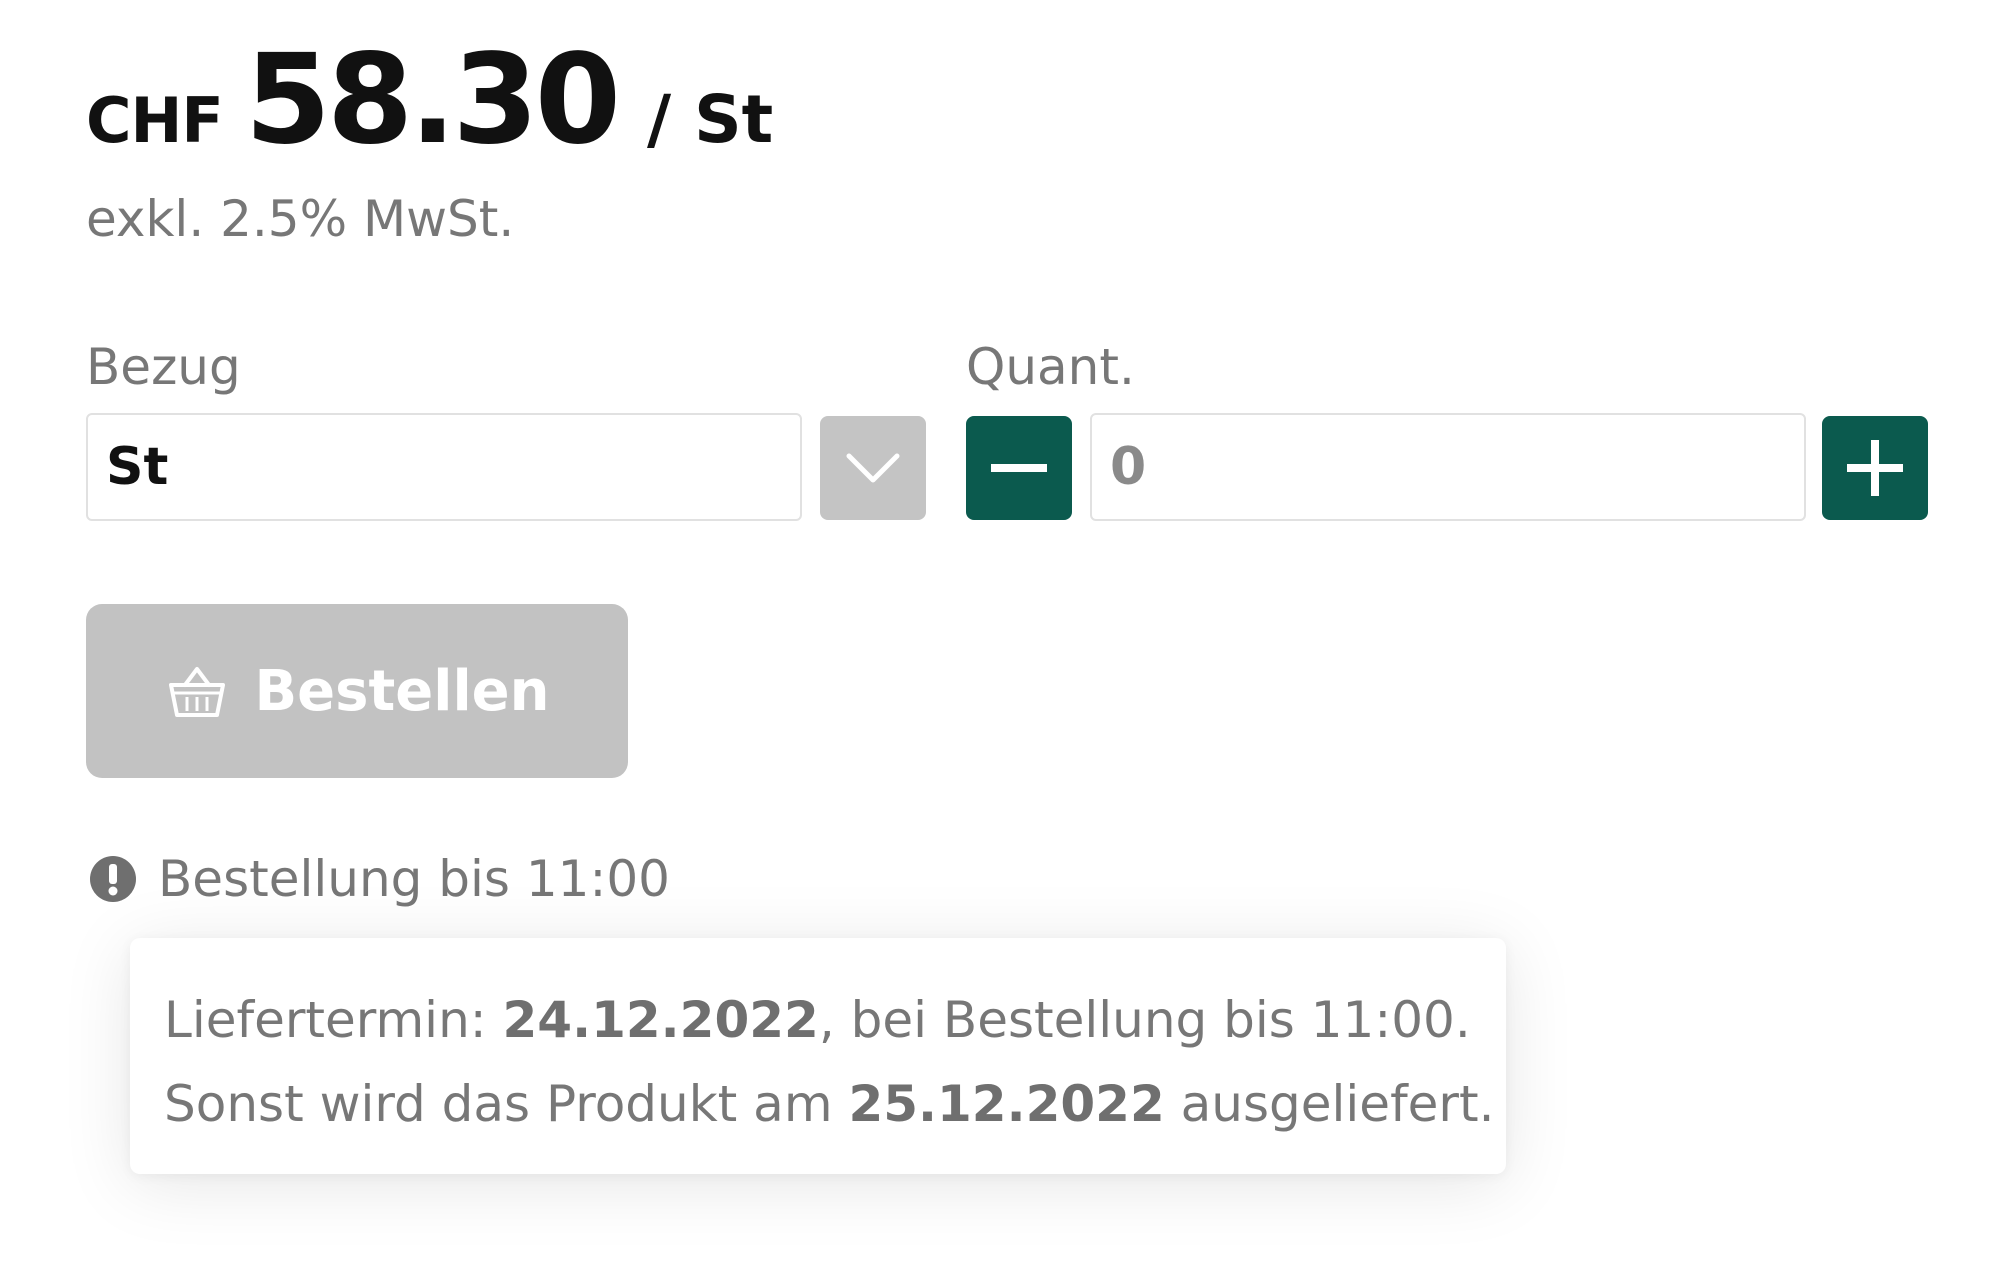  Describe the element at coordinates (1144, 1020) in the screenshot. I see `tooltip-line1-suffix: , bei Bestellung bis 11:00.` at that location.